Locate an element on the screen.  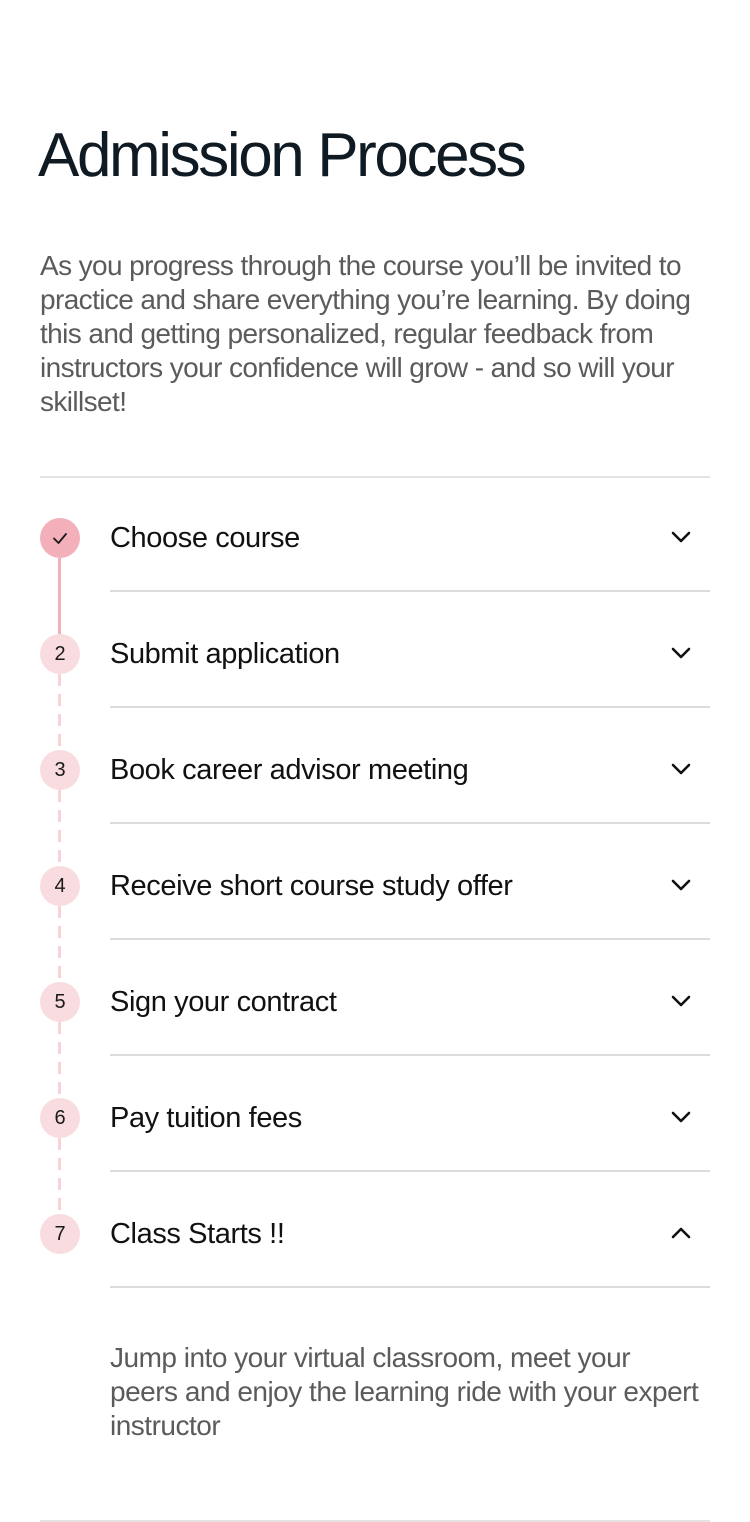
step-number-badge: 4 is located at coordinates (60, 886).